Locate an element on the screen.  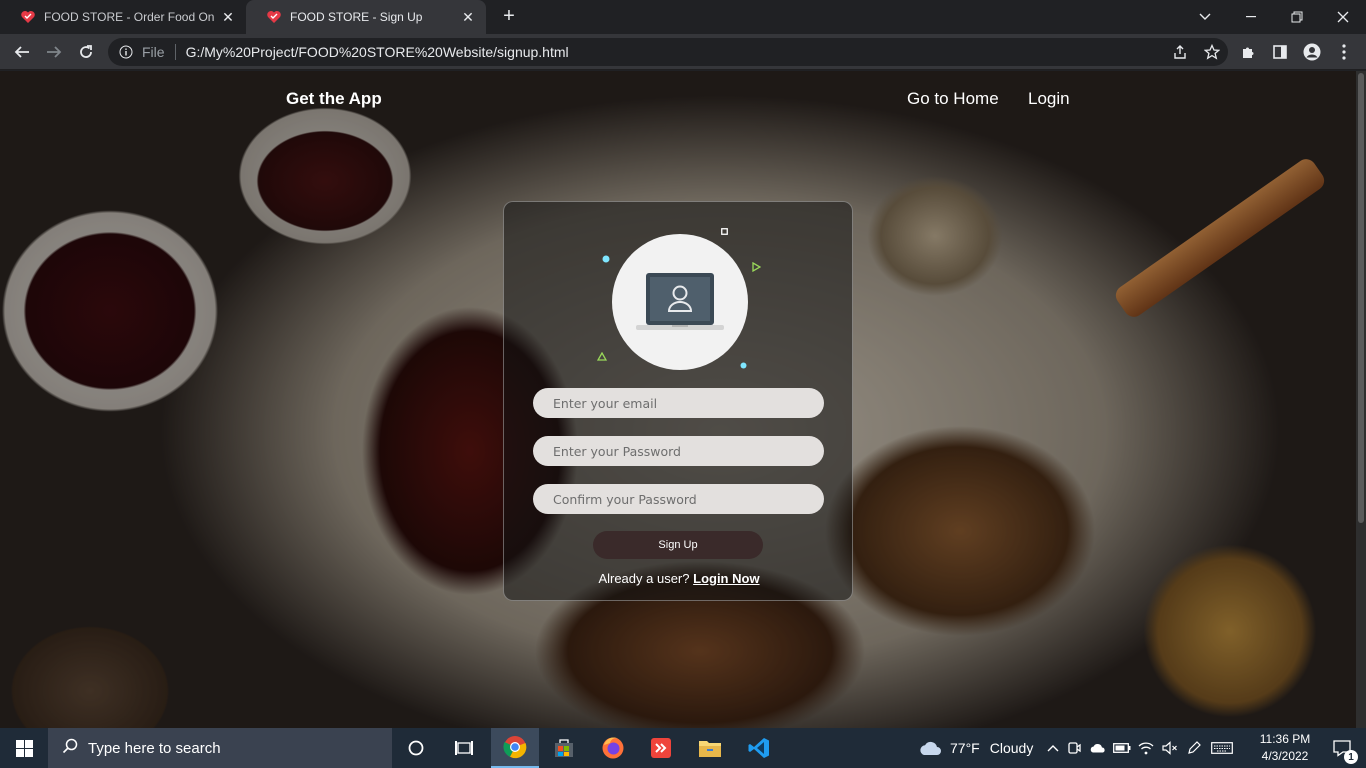
clock-time: 11:36 PM is located at coordinates (1285, 739).